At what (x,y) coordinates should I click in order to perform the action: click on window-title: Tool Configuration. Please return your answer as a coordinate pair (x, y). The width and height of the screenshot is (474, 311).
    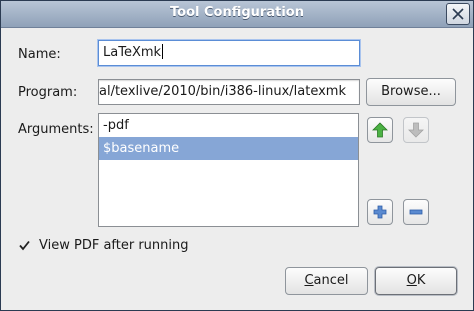
    Looking at the image, I should click on (237, 12).